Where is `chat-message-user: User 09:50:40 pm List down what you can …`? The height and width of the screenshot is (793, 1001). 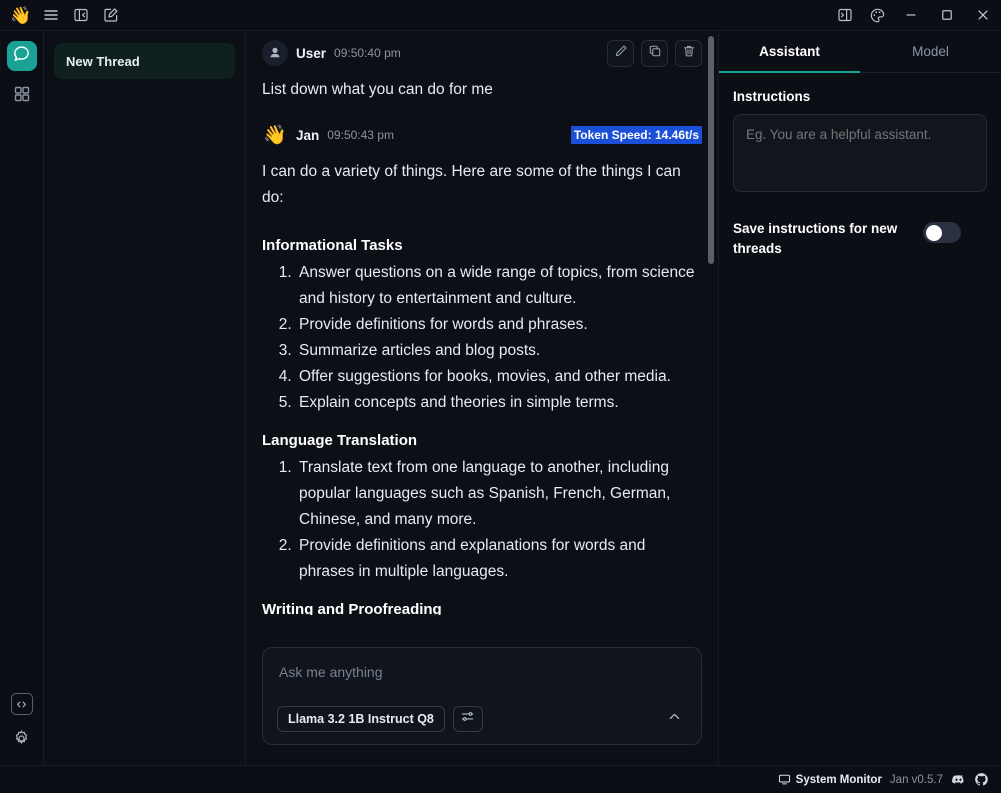 chat-message-user: User 09:50:40 pm List down what you can … is located at coordinates (482, 72).